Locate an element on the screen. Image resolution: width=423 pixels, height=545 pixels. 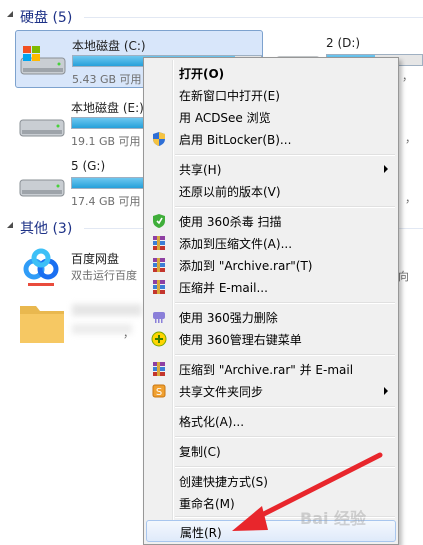
app-desc-tail: 向 is located at coordinates (403, 276).